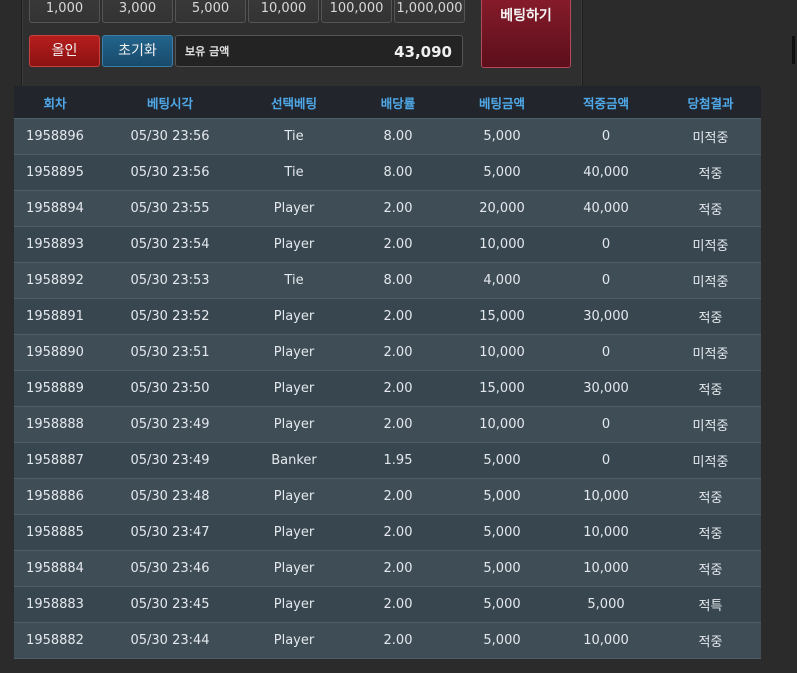 This screenshot has height=673, width=797. What do you see at coordinates (170, 568) in the screenshot?
I see `cell-bet-time: 05/30 23:46` at bounding box center [170, 568].